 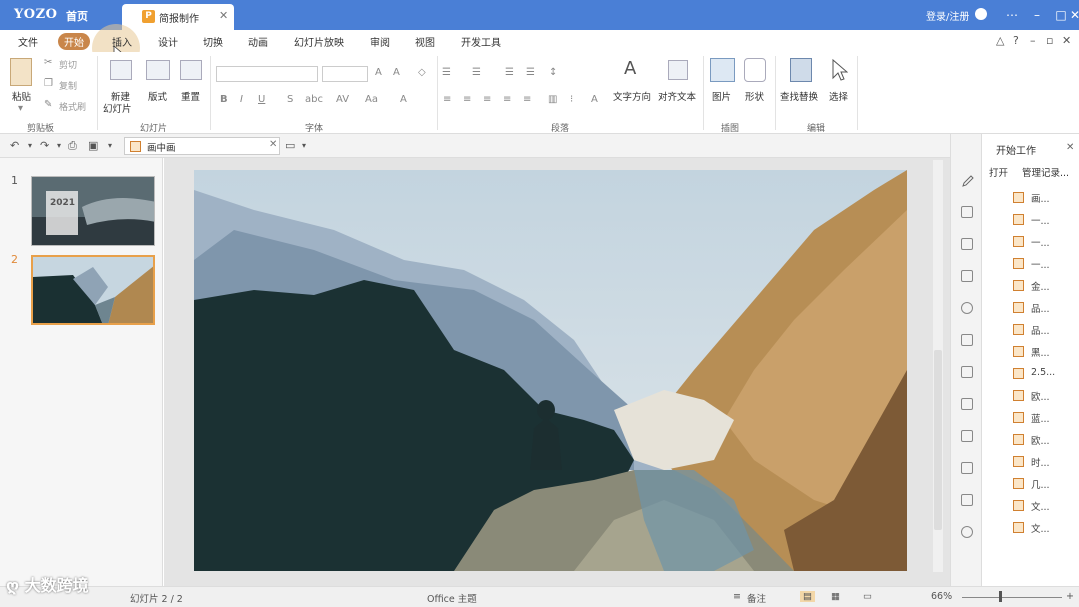 I want to click on help-circle-icon, so click(x=967, y=532).